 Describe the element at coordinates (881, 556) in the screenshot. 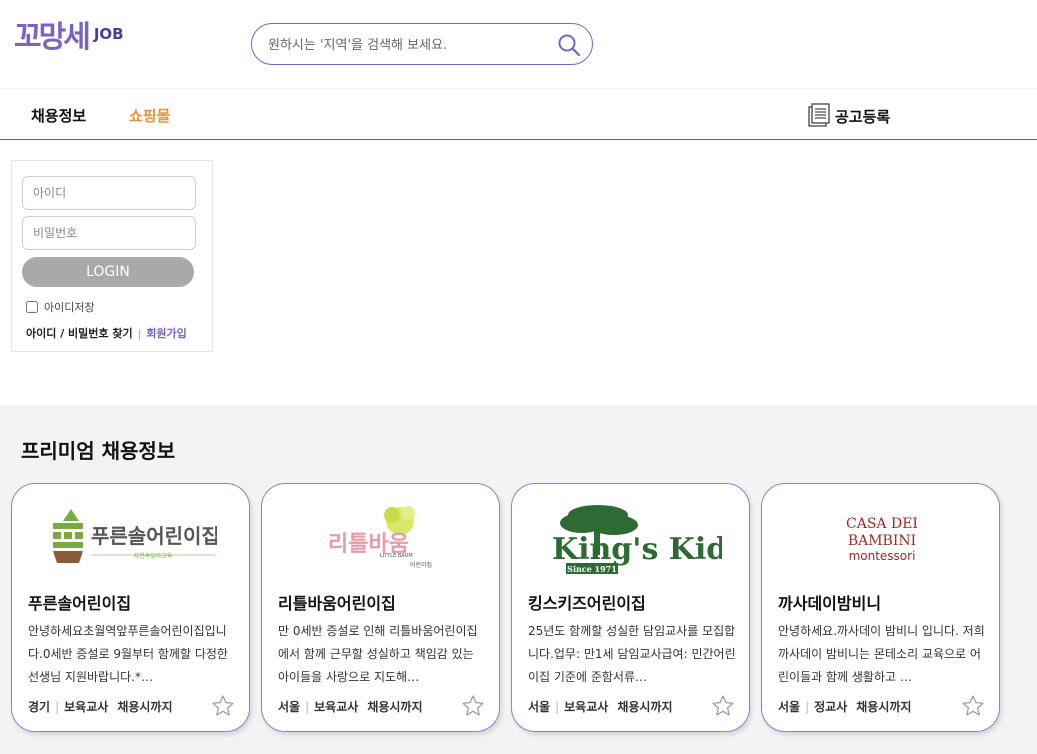

I see `logo-line3: montessori` at that location.